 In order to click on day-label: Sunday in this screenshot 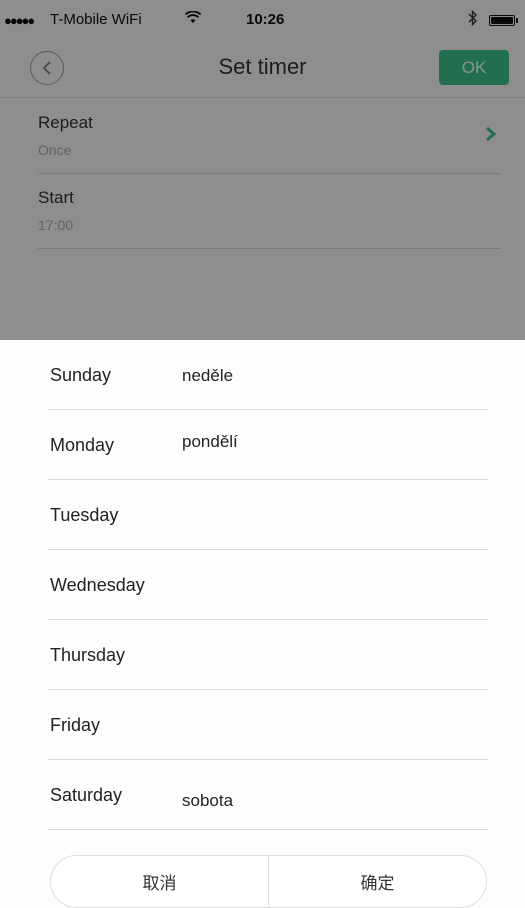, I will do `click(81, 375)`.